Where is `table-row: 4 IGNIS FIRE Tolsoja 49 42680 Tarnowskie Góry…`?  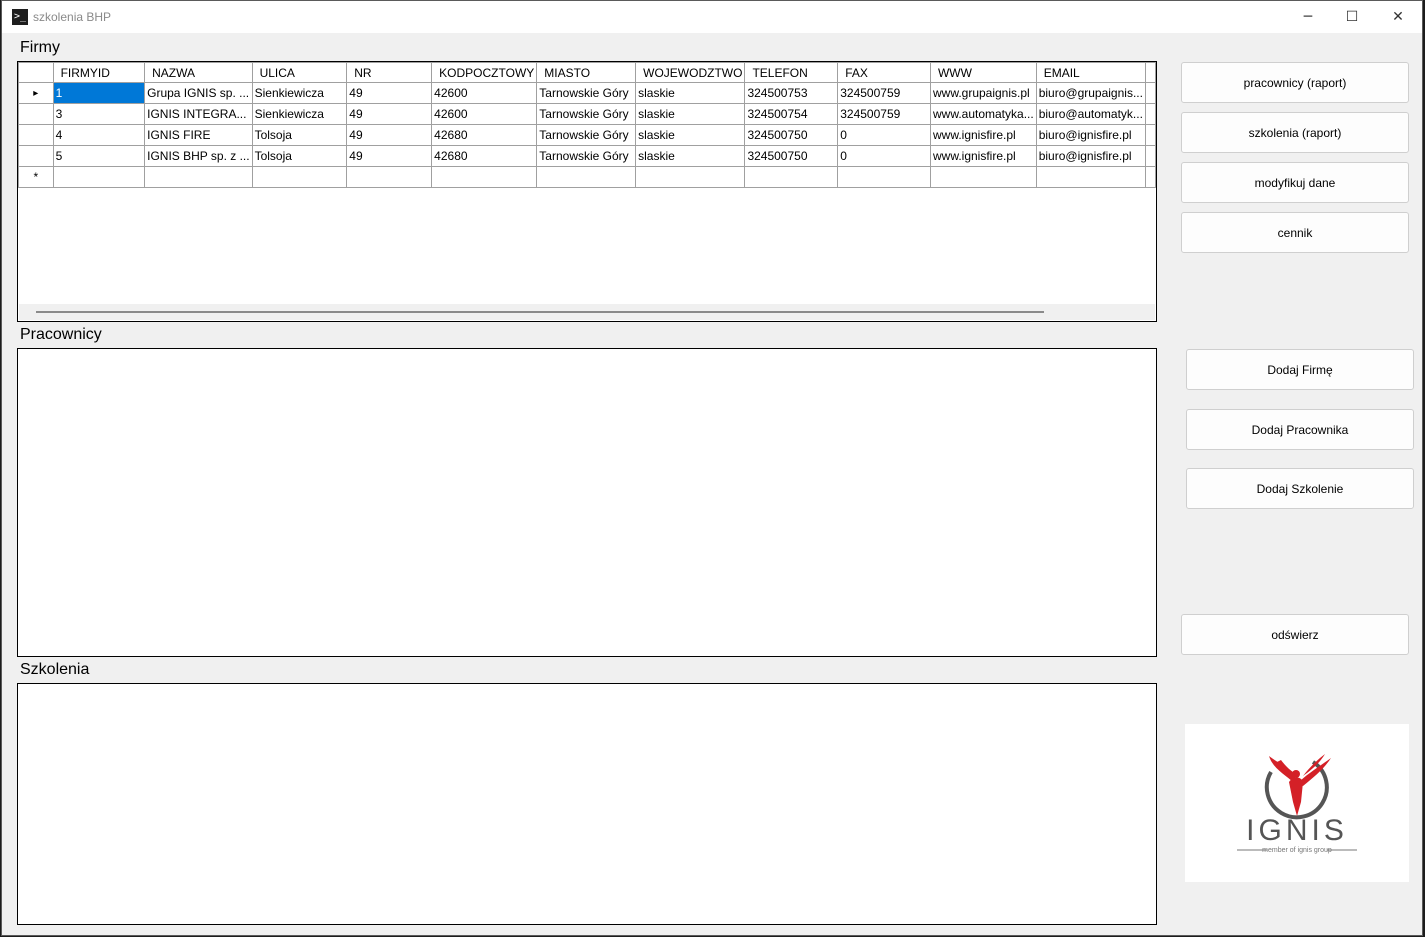
table-row: 4 IGNIS FIRE Tolsoja 49 42680 Tarnowskie Góry… is located at coordinates (587, 135).